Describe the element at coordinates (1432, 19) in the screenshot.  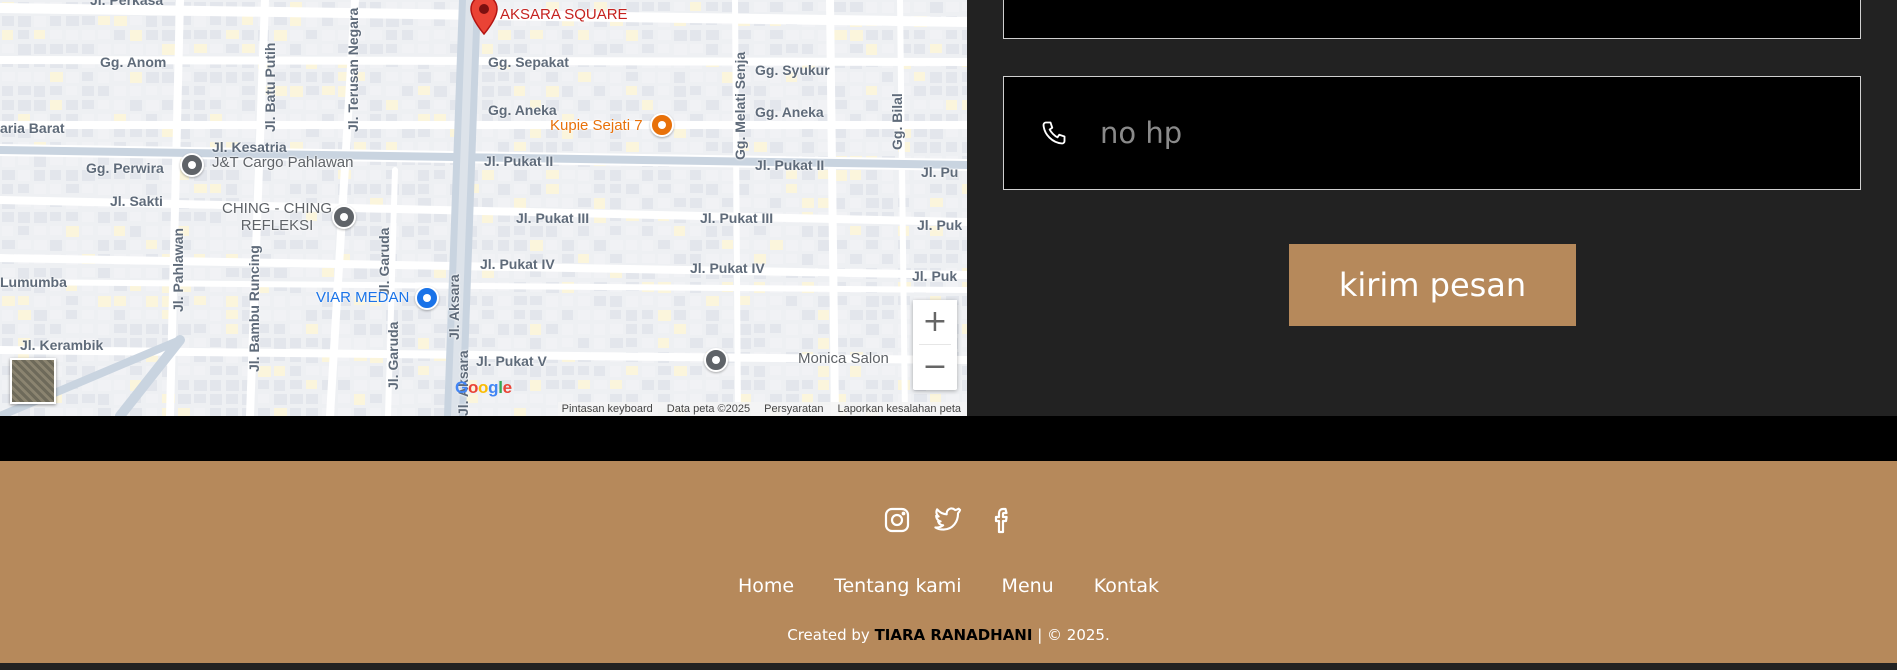
I see `previous-input-field` at that location.